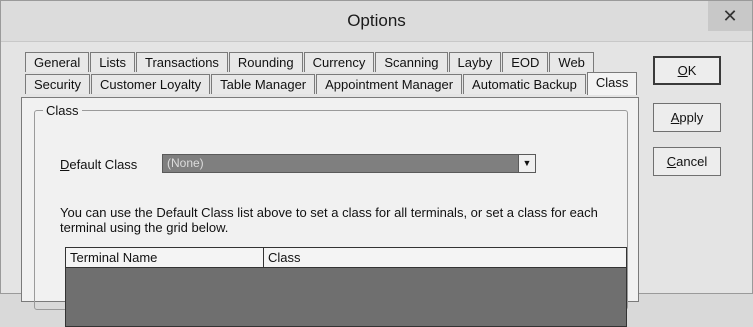 The height and width of the screenshot is (327, 753). What do you see at coordinates (692, 161) in the screenshot?
I see `cancel-label-rest: ancel` at bounding box center [692, 161].